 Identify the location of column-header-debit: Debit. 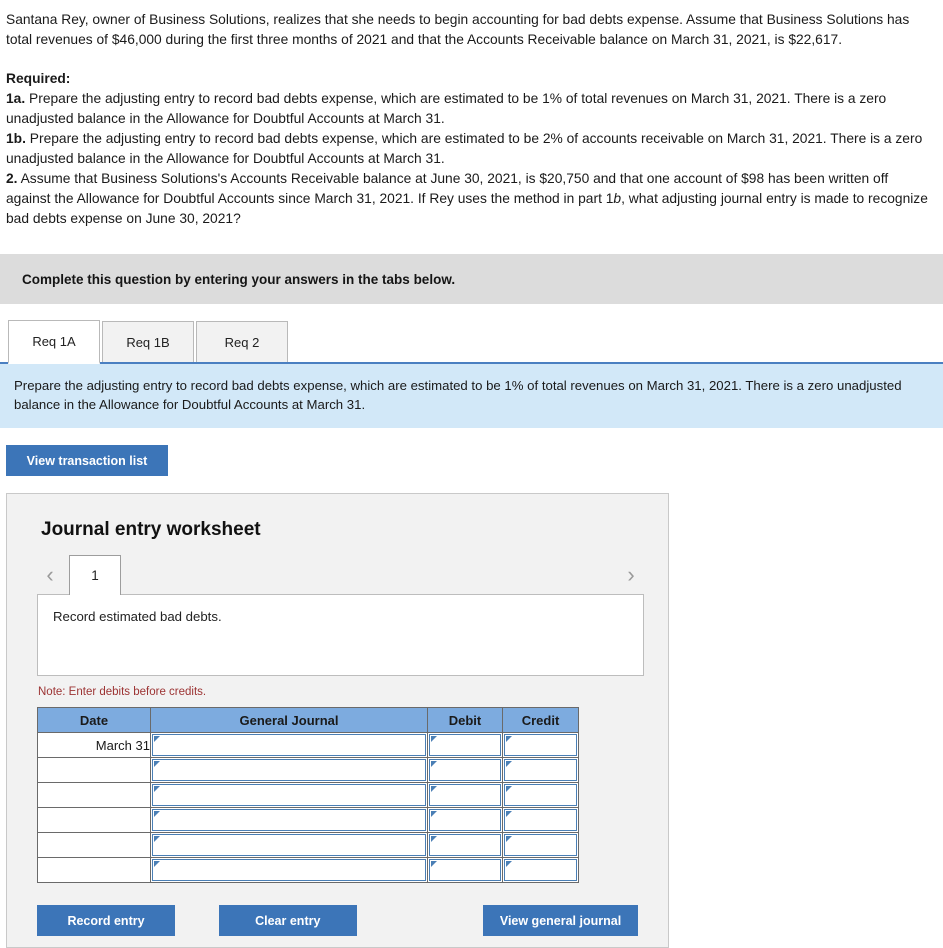
(465, 720).